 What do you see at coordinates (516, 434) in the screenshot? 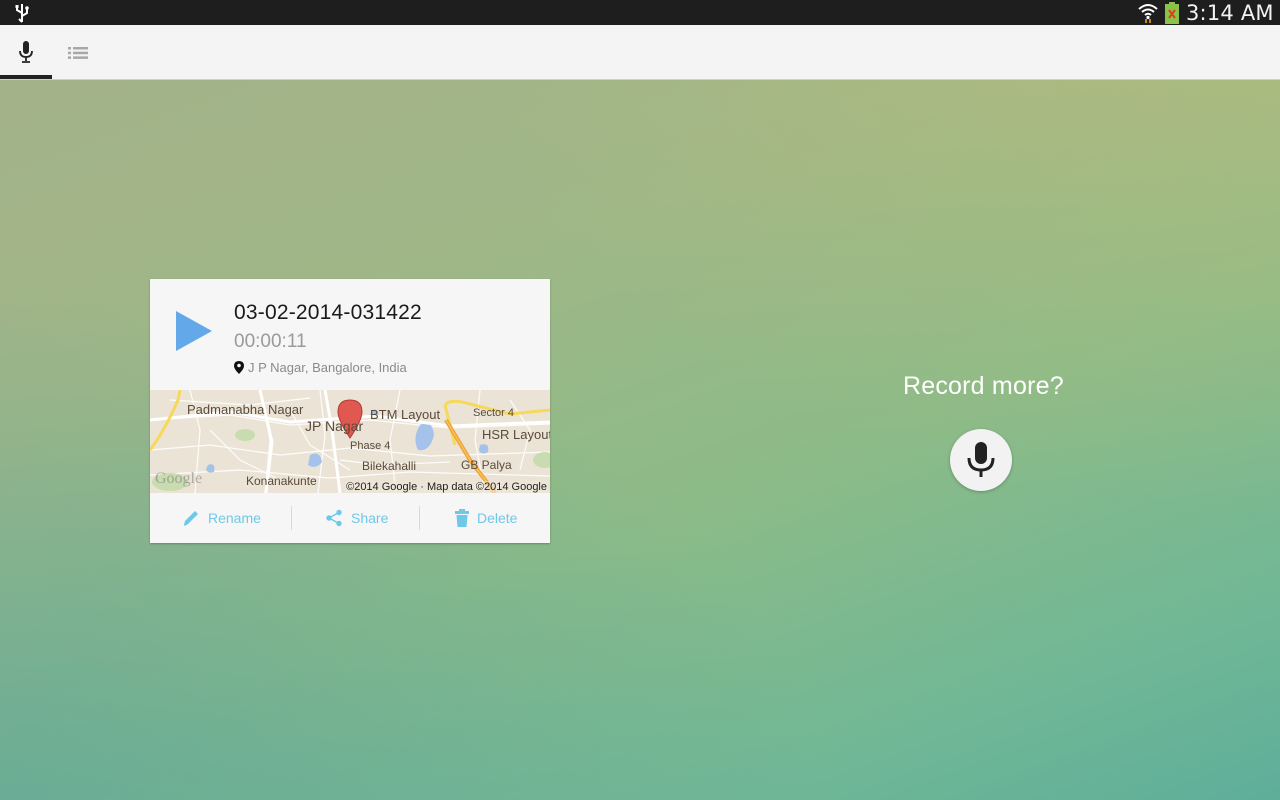
I see `map-label-hsr-layout: HSR Layout` at bounding box center [516, 434].